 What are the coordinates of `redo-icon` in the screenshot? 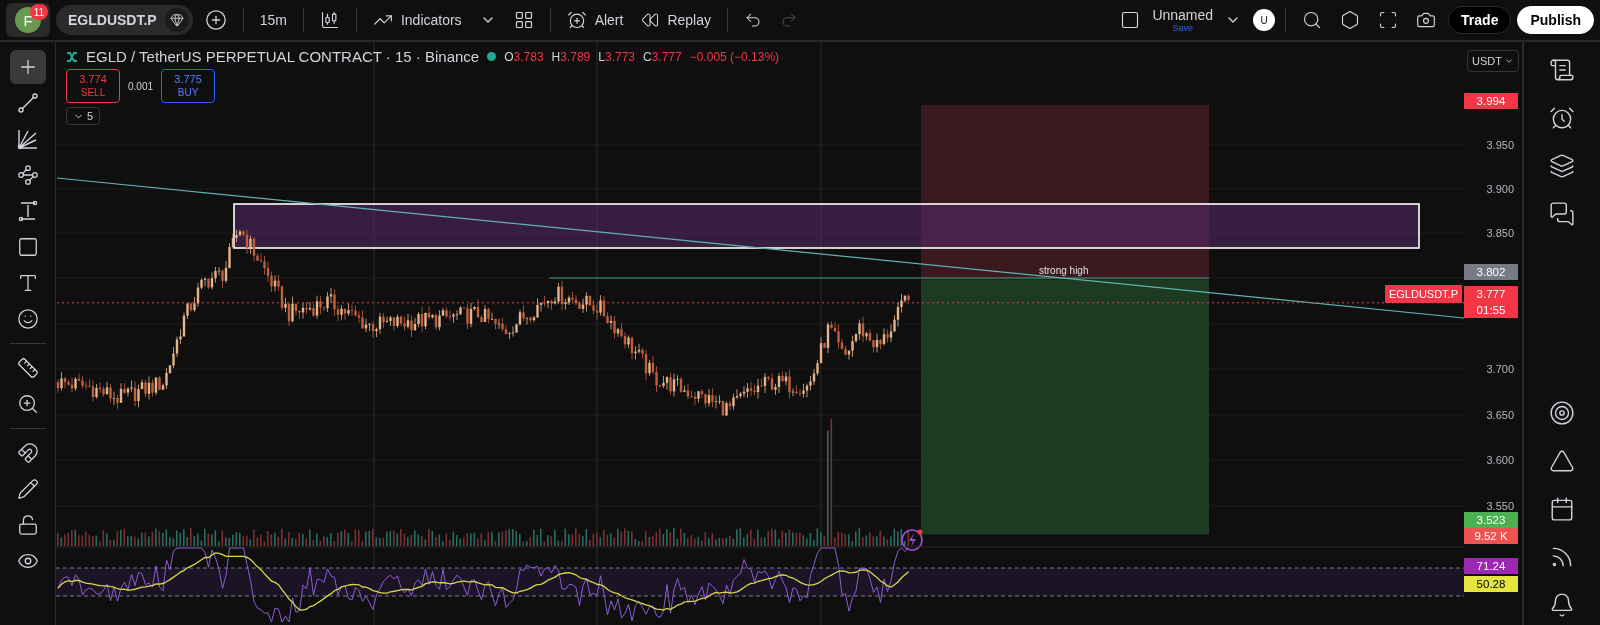 It's located at (789, 20).